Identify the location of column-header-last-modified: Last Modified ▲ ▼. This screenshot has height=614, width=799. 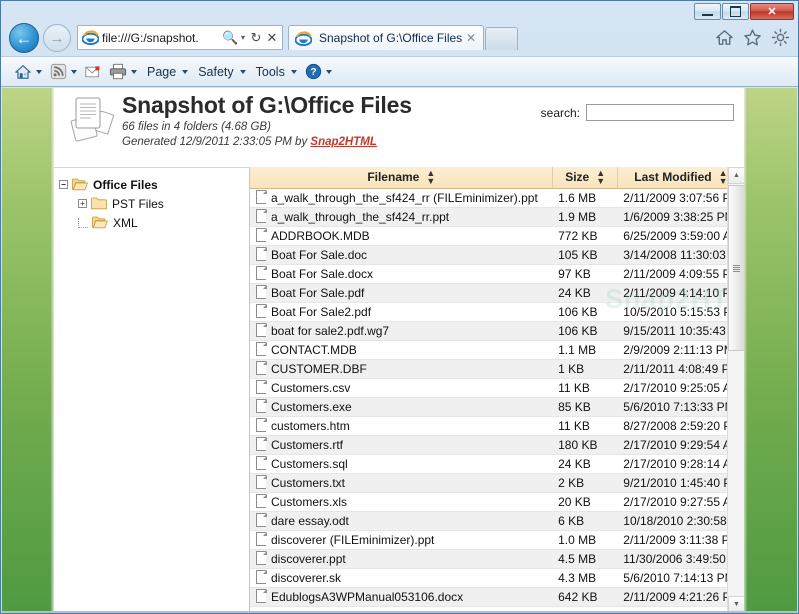
(680, 178).